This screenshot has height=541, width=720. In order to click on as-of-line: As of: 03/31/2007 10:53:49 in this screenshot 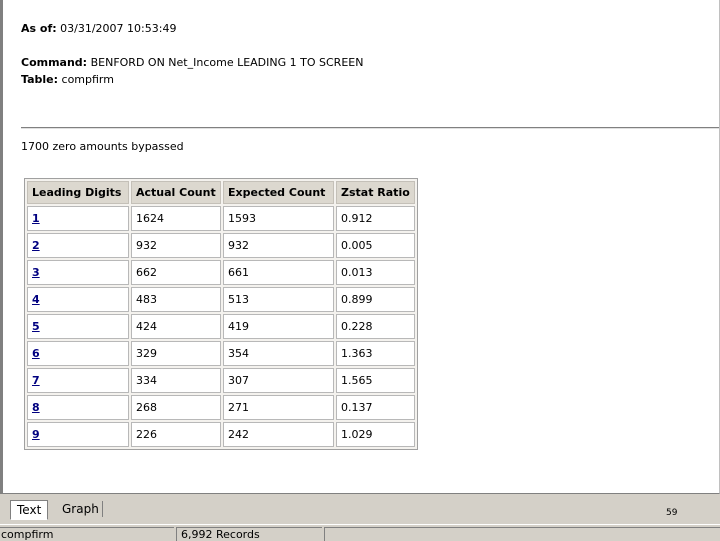, I will do `click(98, 28)`.